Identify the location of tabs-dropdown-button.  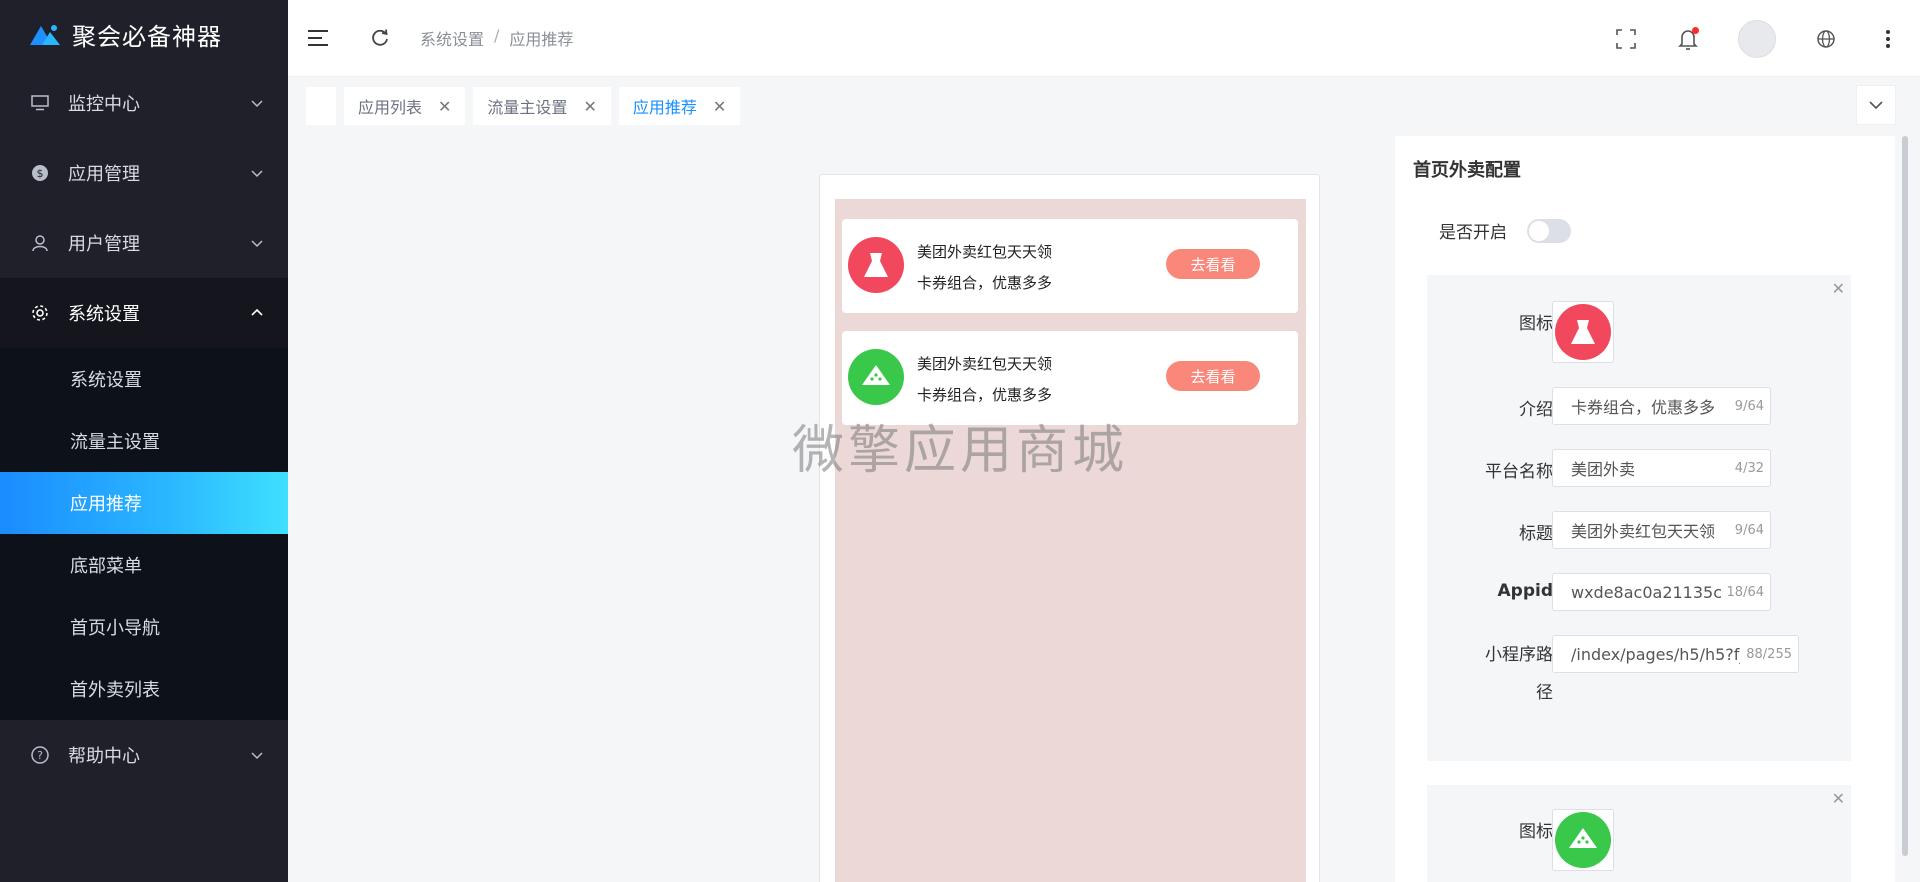
(1876, 105).